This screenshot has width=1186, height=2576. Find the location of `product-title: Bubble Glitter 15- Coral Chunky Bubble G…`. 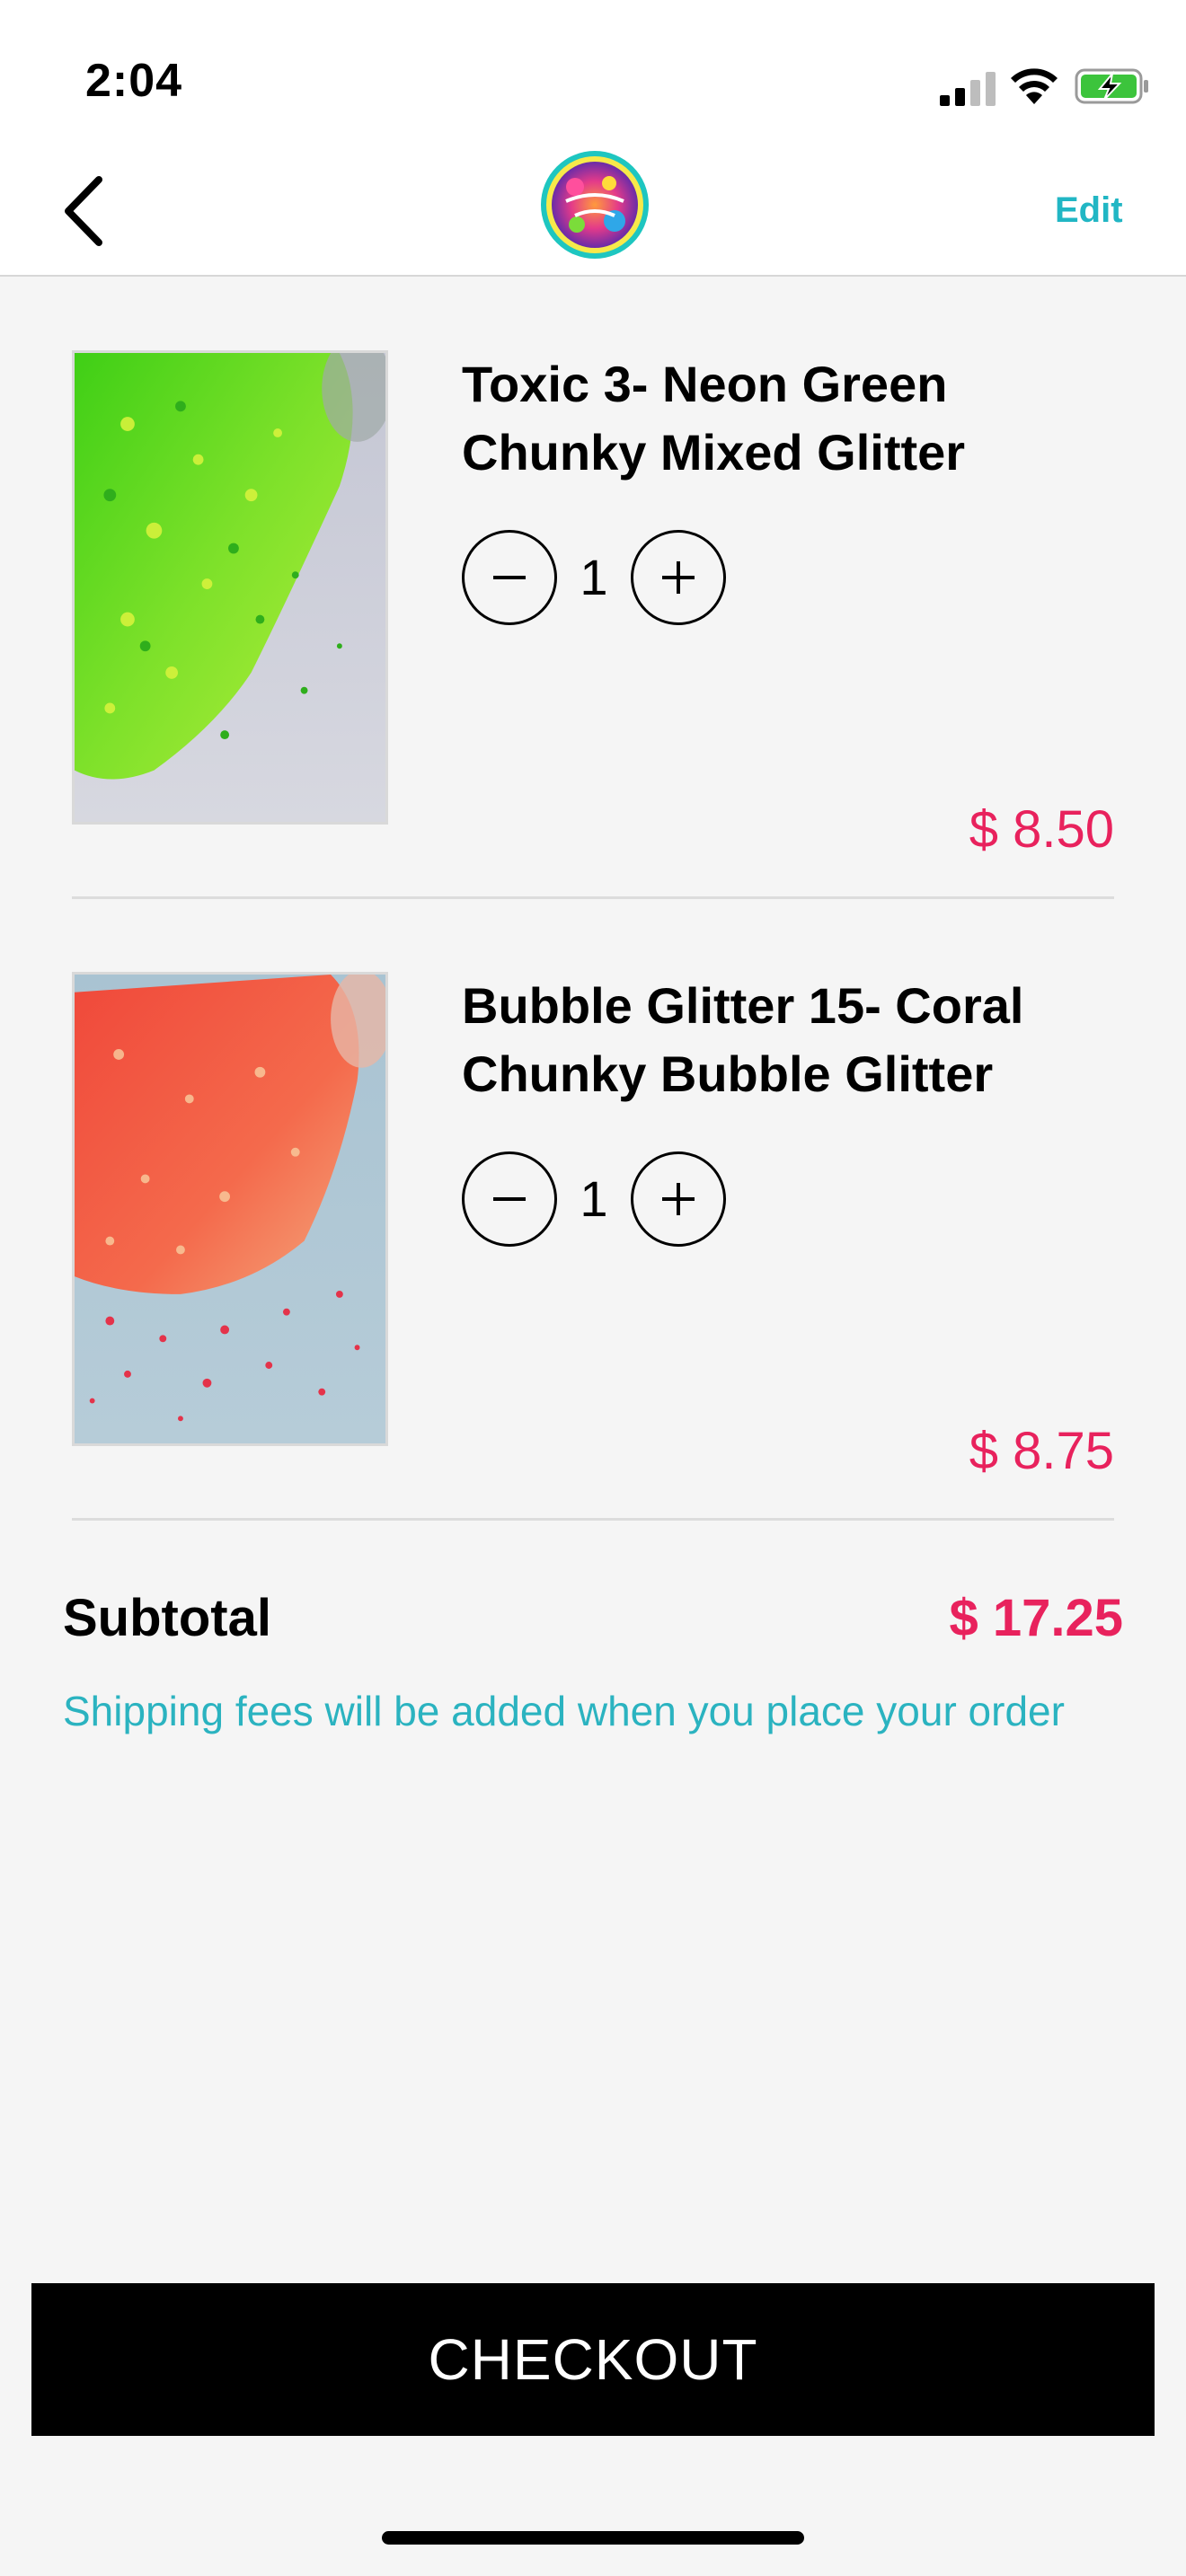

product-title: Bubble Glitter 15- Coral Chunky Bubble G… is located at coordinates (776, 1040).